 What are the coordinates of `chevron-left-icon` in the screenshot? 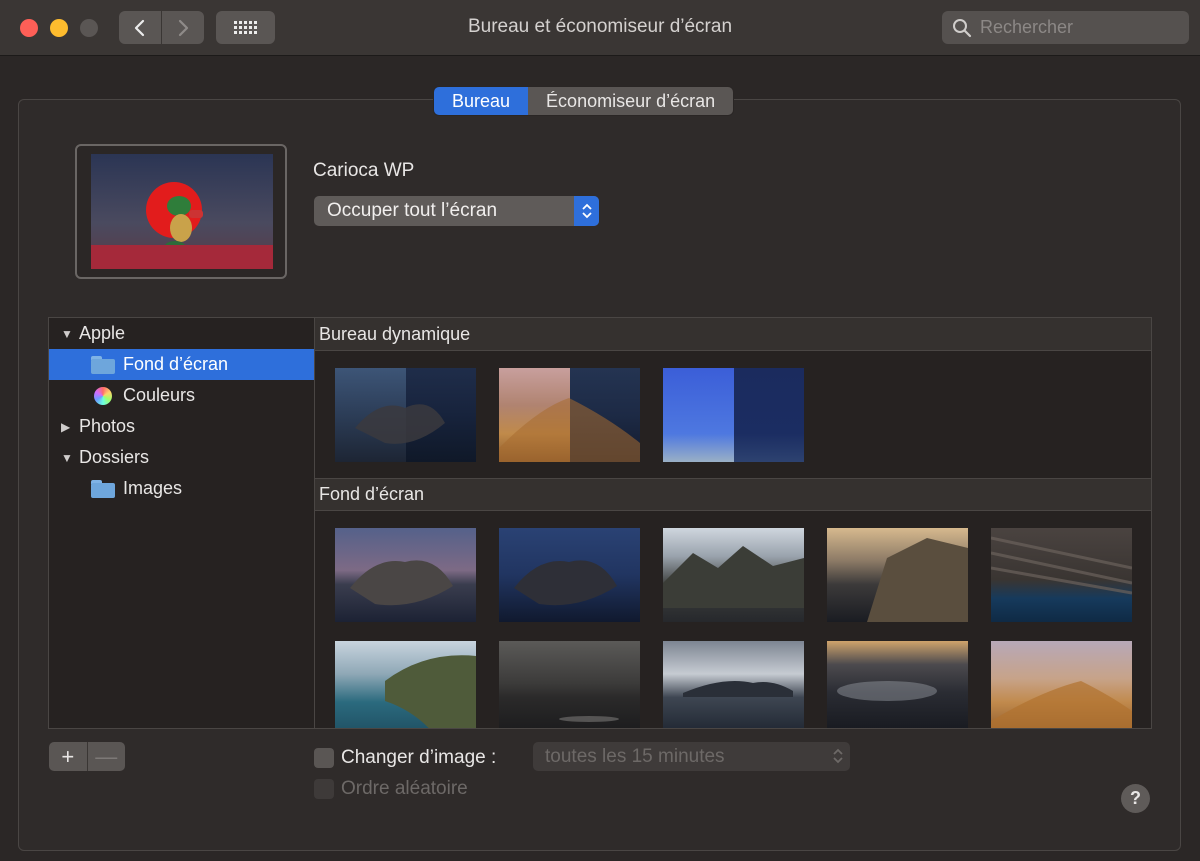 It's located at (139, 27).